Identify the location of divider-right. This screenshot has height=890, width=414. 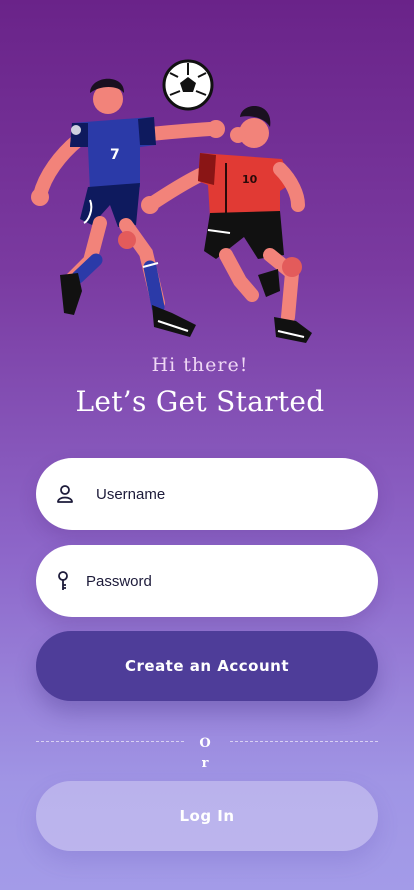
(304, 741).